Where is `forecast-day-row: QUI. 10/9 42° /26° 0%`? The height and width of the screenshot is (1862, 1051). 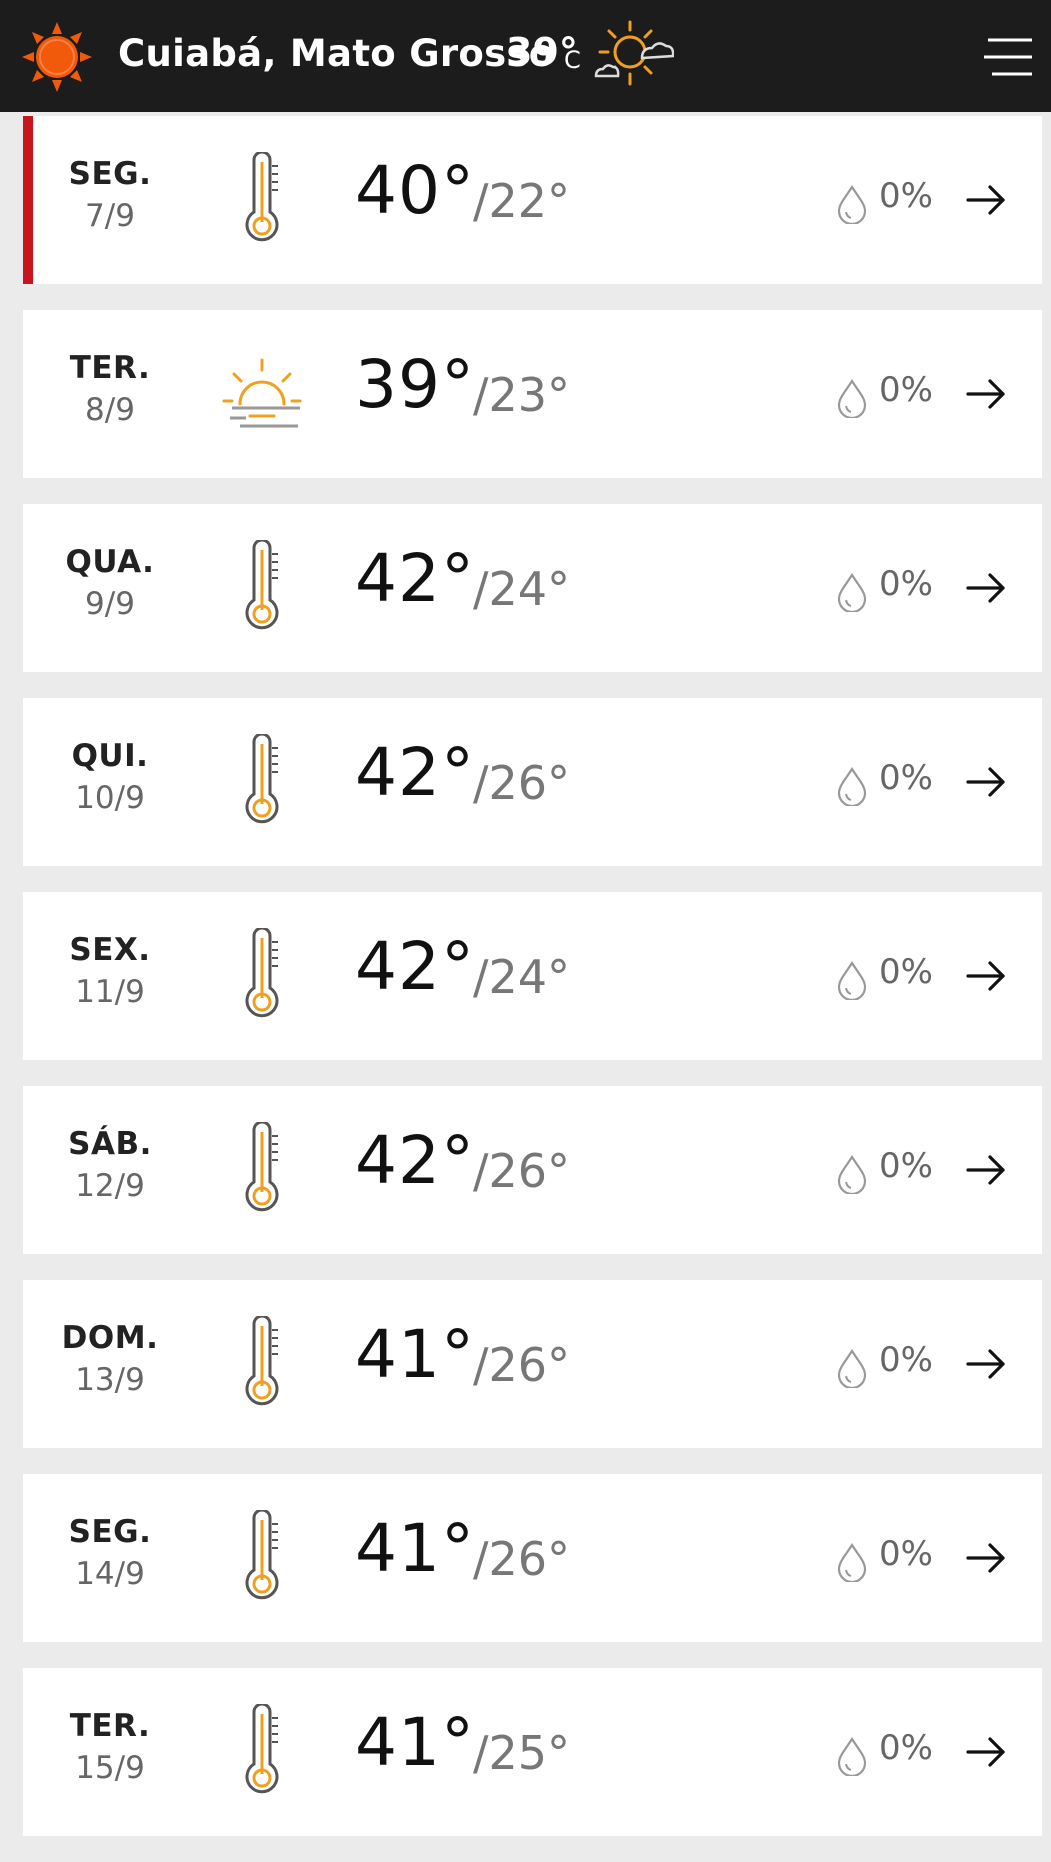 forecast-day-row: QUI. 10/9 42° /26° 0% is located at coordinates (532, 782).